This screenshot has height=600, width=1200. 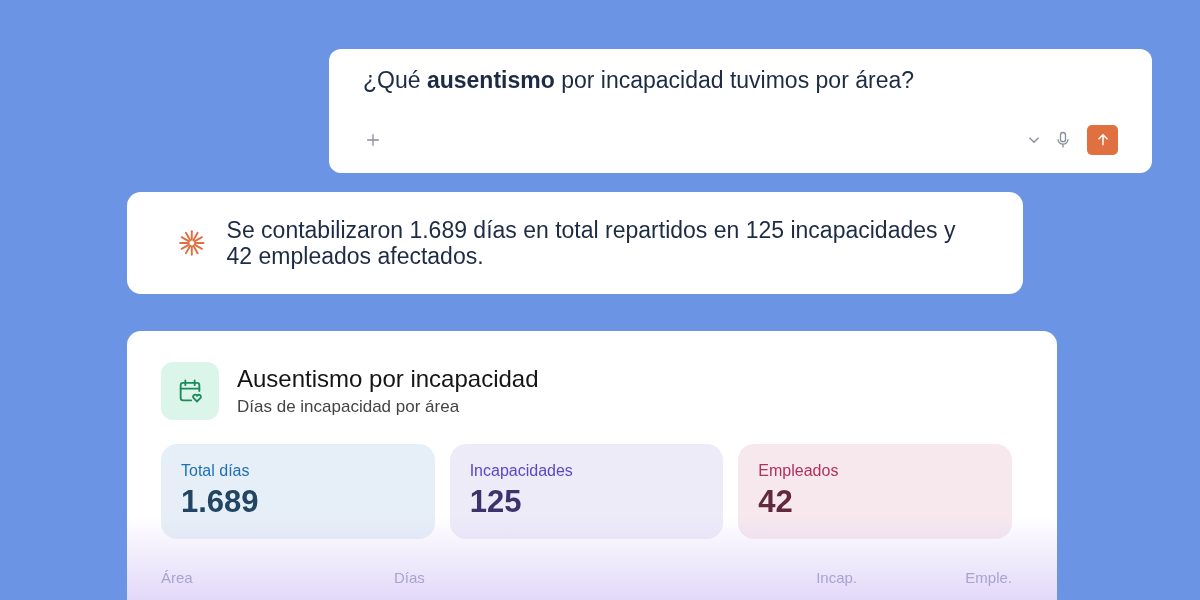 I want to click on stat-value: 125, so click(x=496, y=502).